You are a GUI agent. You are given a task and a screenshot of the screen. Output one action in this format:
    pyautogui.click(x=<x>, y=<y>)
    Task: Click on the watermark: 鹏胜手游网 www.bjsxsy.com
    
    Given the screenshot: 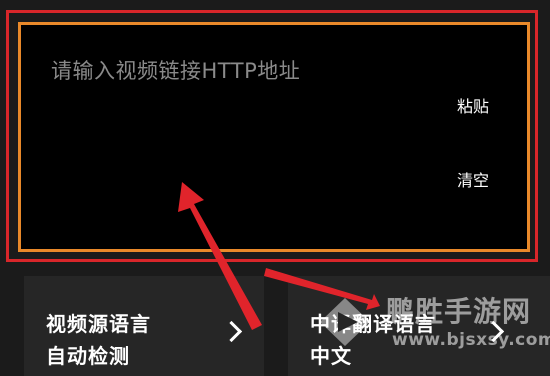 What is the action you would take?
    pyautogui.click(x=430, y=323)
    